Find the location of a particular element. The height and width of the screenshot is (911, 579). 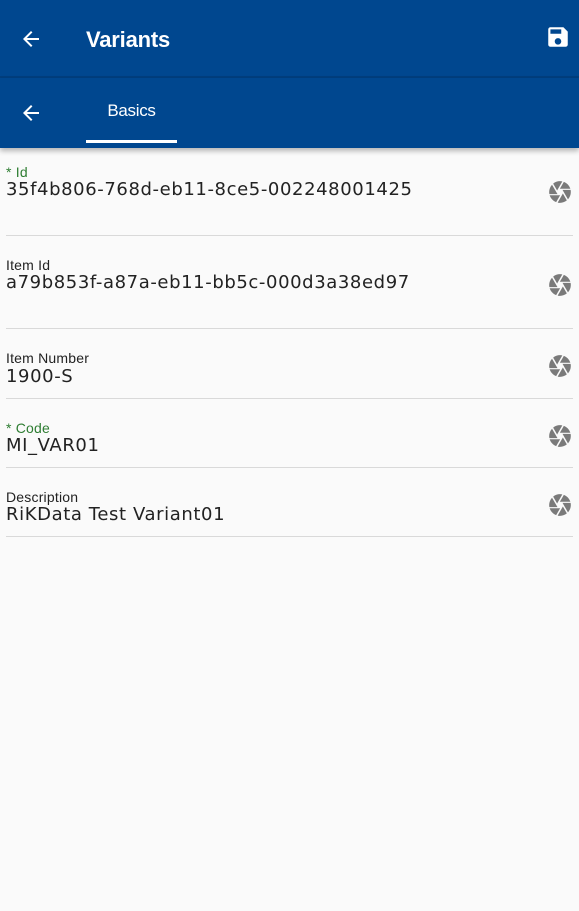

page-title: Variants is located at coordinates (128, 39).